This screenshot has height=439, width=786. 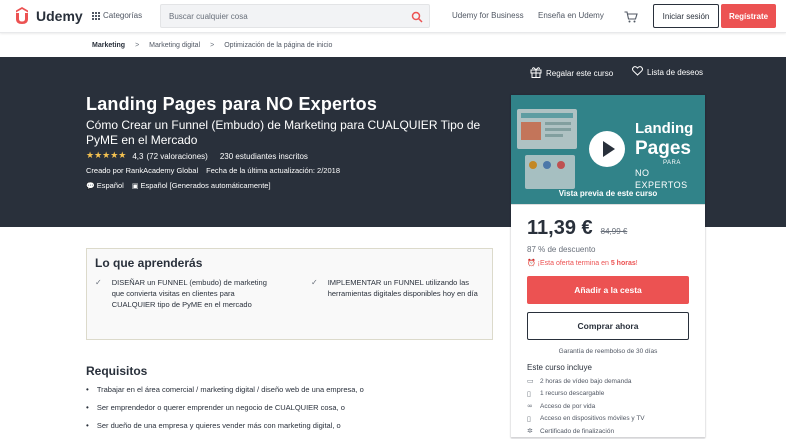 I want to click on students-count: 230 estudiantes inscritos, so click(x=263, y=156).